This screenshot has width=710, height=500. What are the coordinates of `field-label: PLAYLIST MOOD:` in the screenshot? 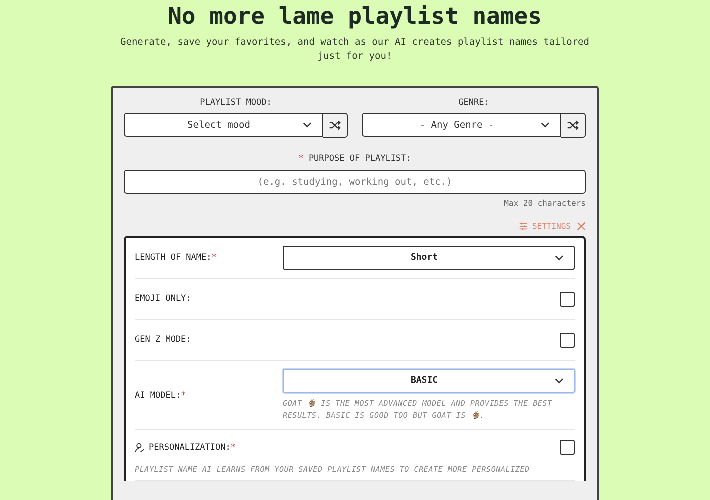 It's located at (236, 103).